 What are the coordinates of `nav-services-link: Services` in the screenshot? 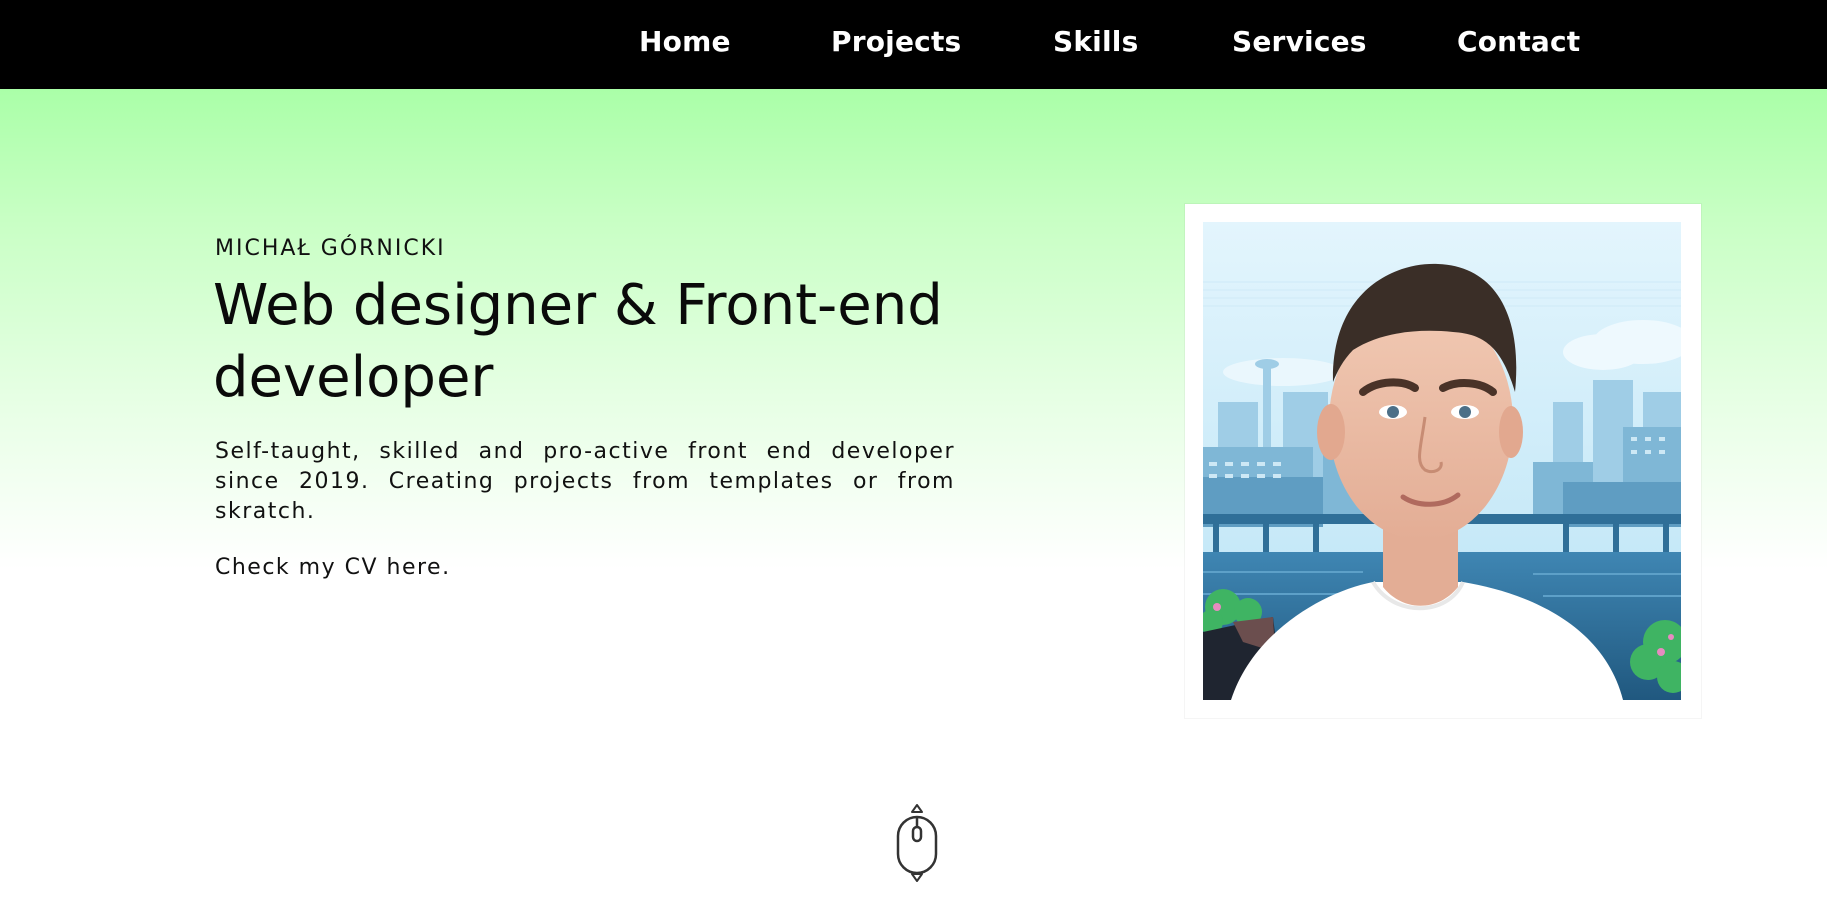 It's located at (1299, 42).